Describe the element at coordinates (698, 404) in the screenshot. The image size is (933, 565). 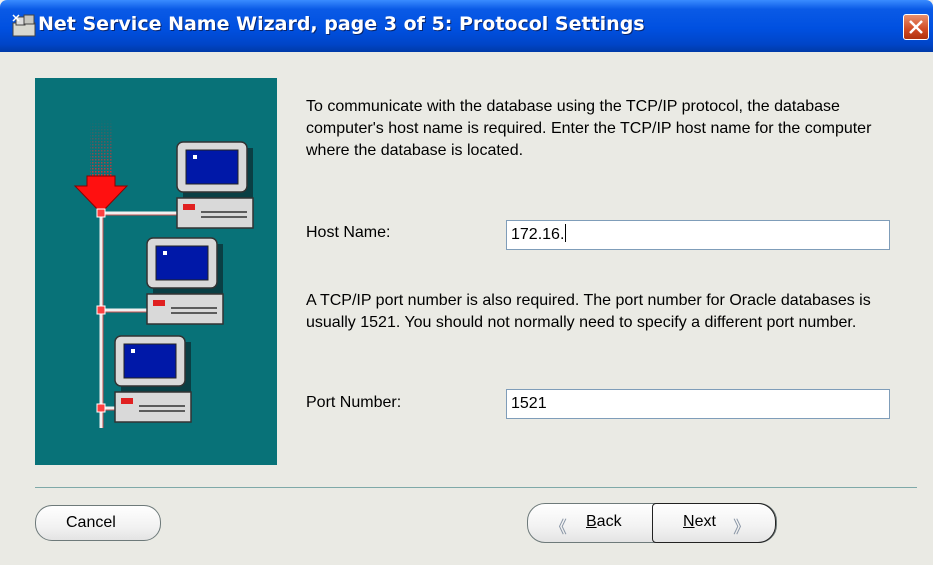
I see `port-number-input: 1521` at that location.